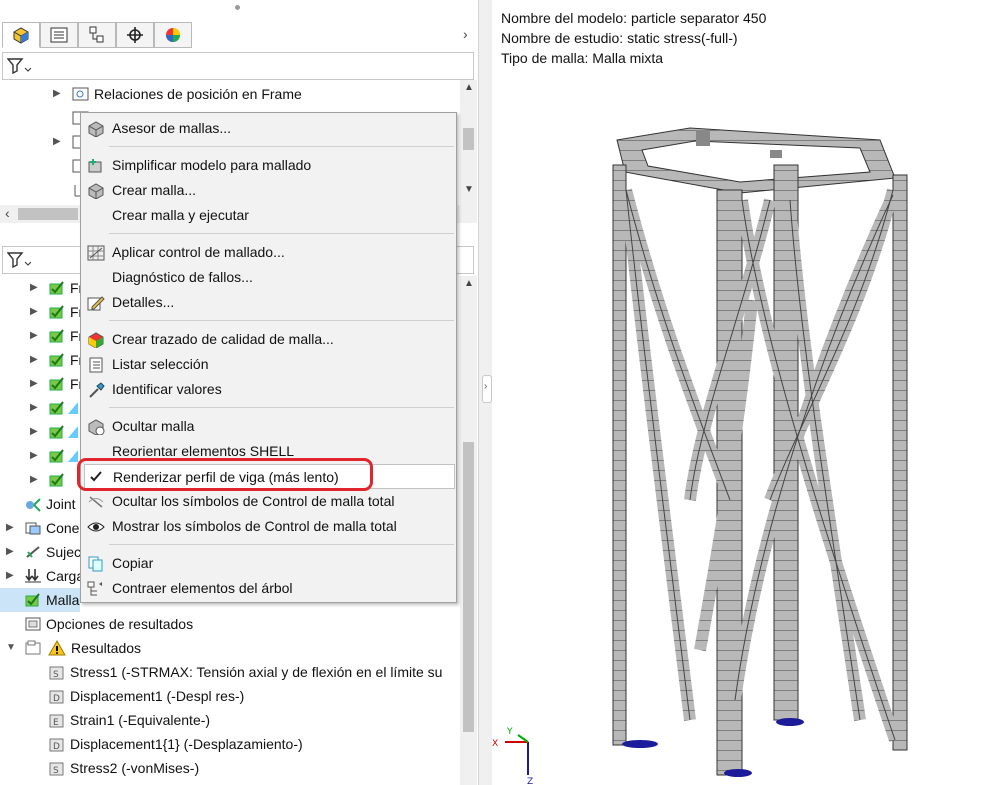  Describe the element at coordinates (40, 504) in the screenshot. I see `tree-row-joints: Joint` at that location.